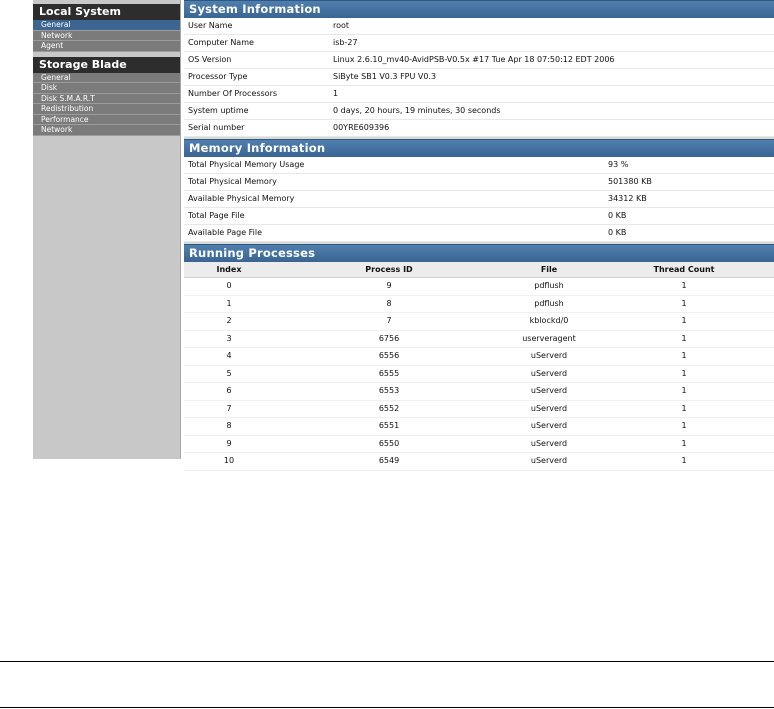 This screenshot has height=709, width=774. Describe the element at coordinates (417, 110) in the screenshot. I see `system-info-value: 0 days, 20 hours, 19 minutes, 30 seconds` at that location.